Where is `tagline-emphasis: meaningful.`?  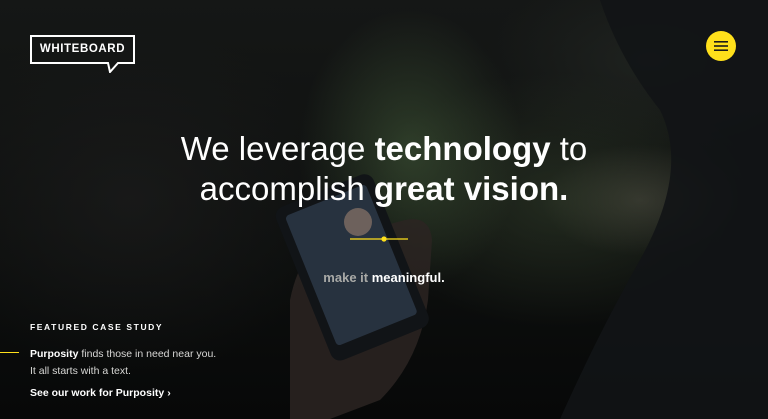
tagline-emphasis: meaningful. is located at coordinates (408, 277).